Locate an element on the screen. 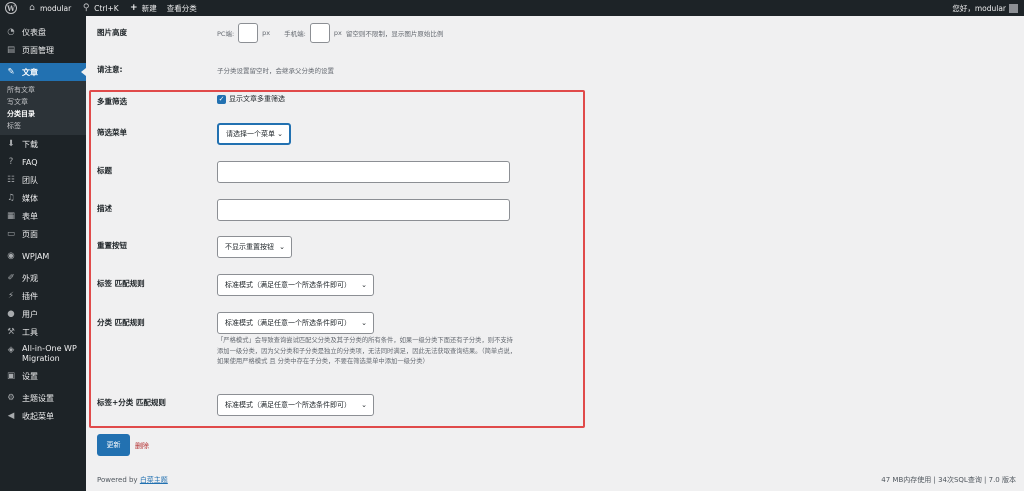 This screenshot has height=491, width=1024. plus-icon: + is located at coordinates (133, 8).